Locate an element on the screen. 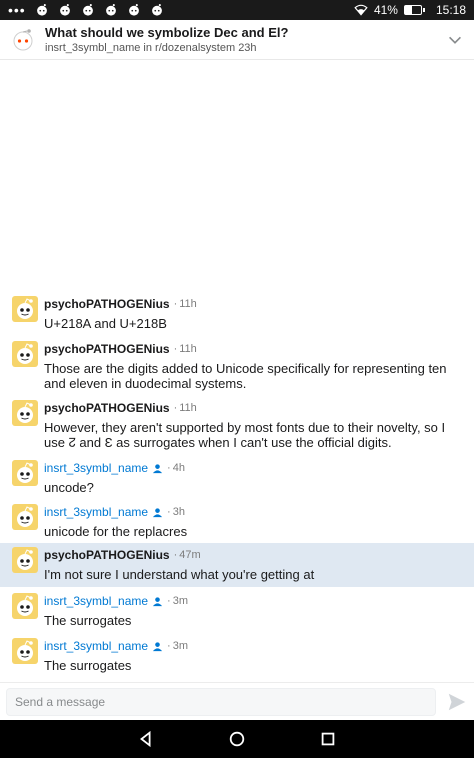 The image size is (474, 758). battery-percent: 41% is located at coordinates (385, 10).